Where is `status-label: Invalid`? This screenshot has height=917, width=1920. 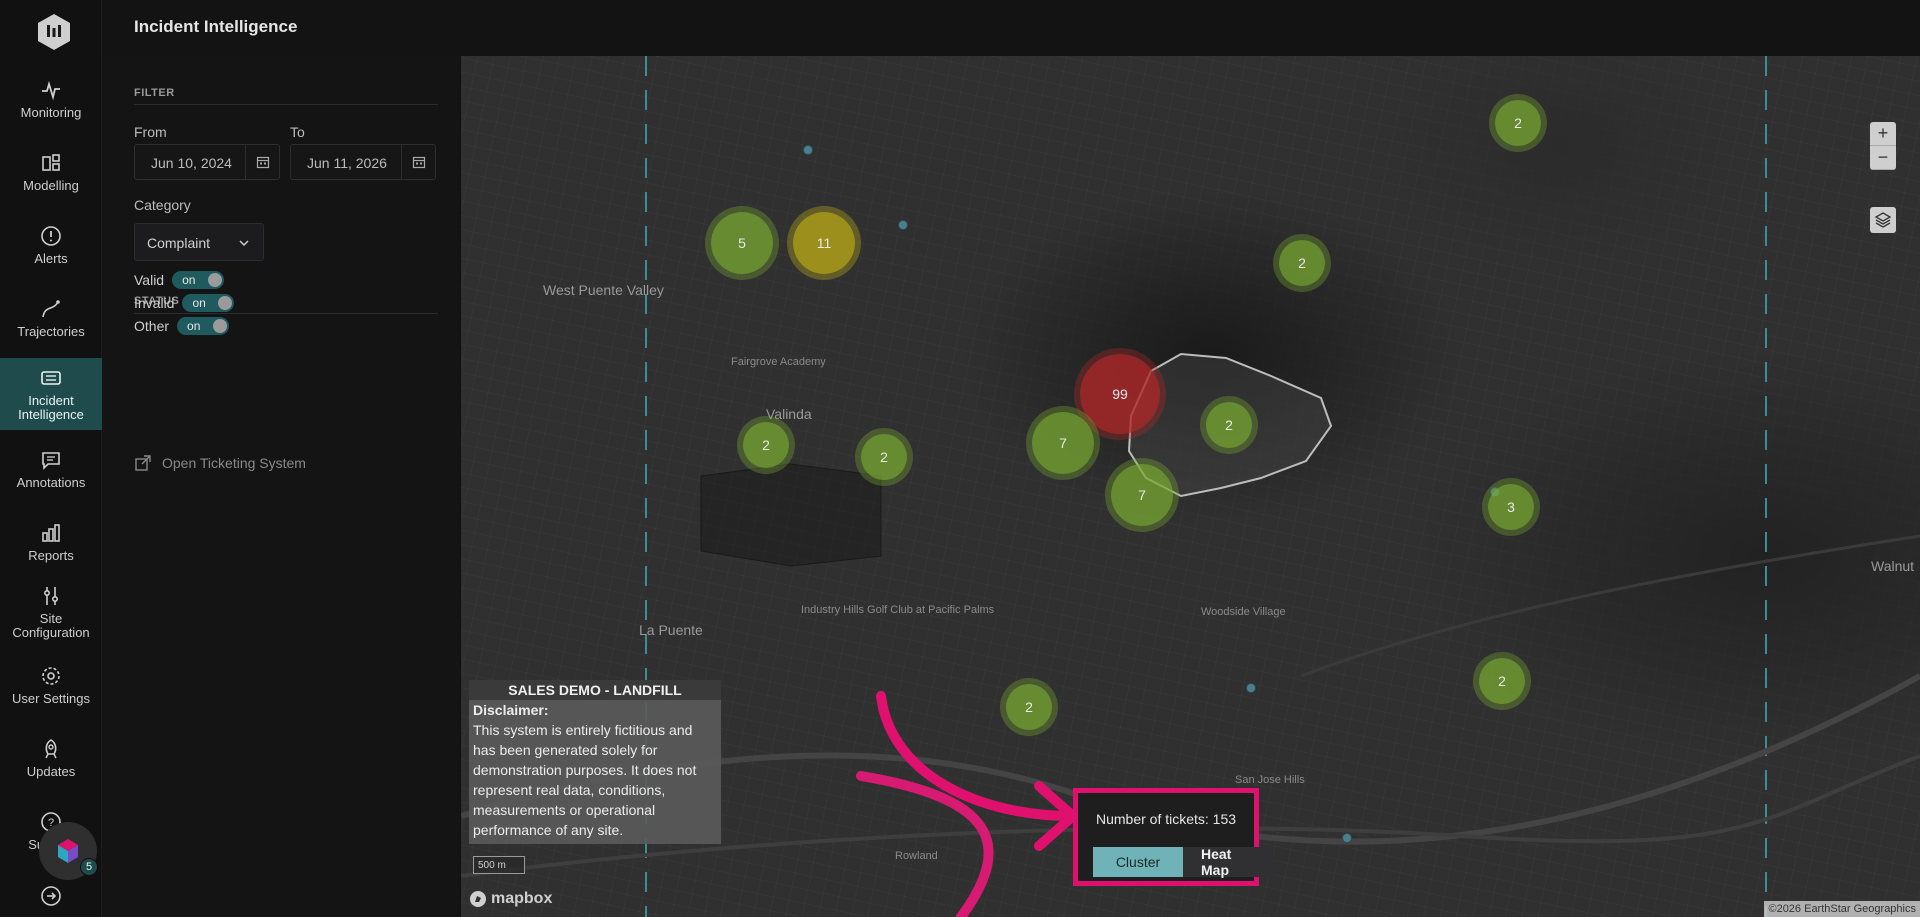
status-label: Invalid is located at coordinates (154, 303).